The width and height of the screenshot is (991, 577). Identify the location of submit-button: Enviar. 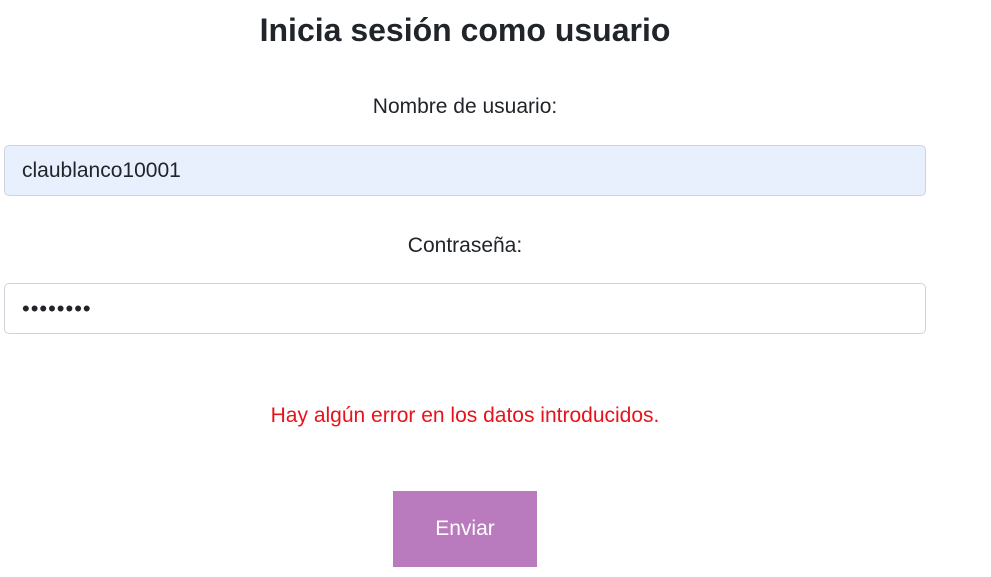
(465, 529).